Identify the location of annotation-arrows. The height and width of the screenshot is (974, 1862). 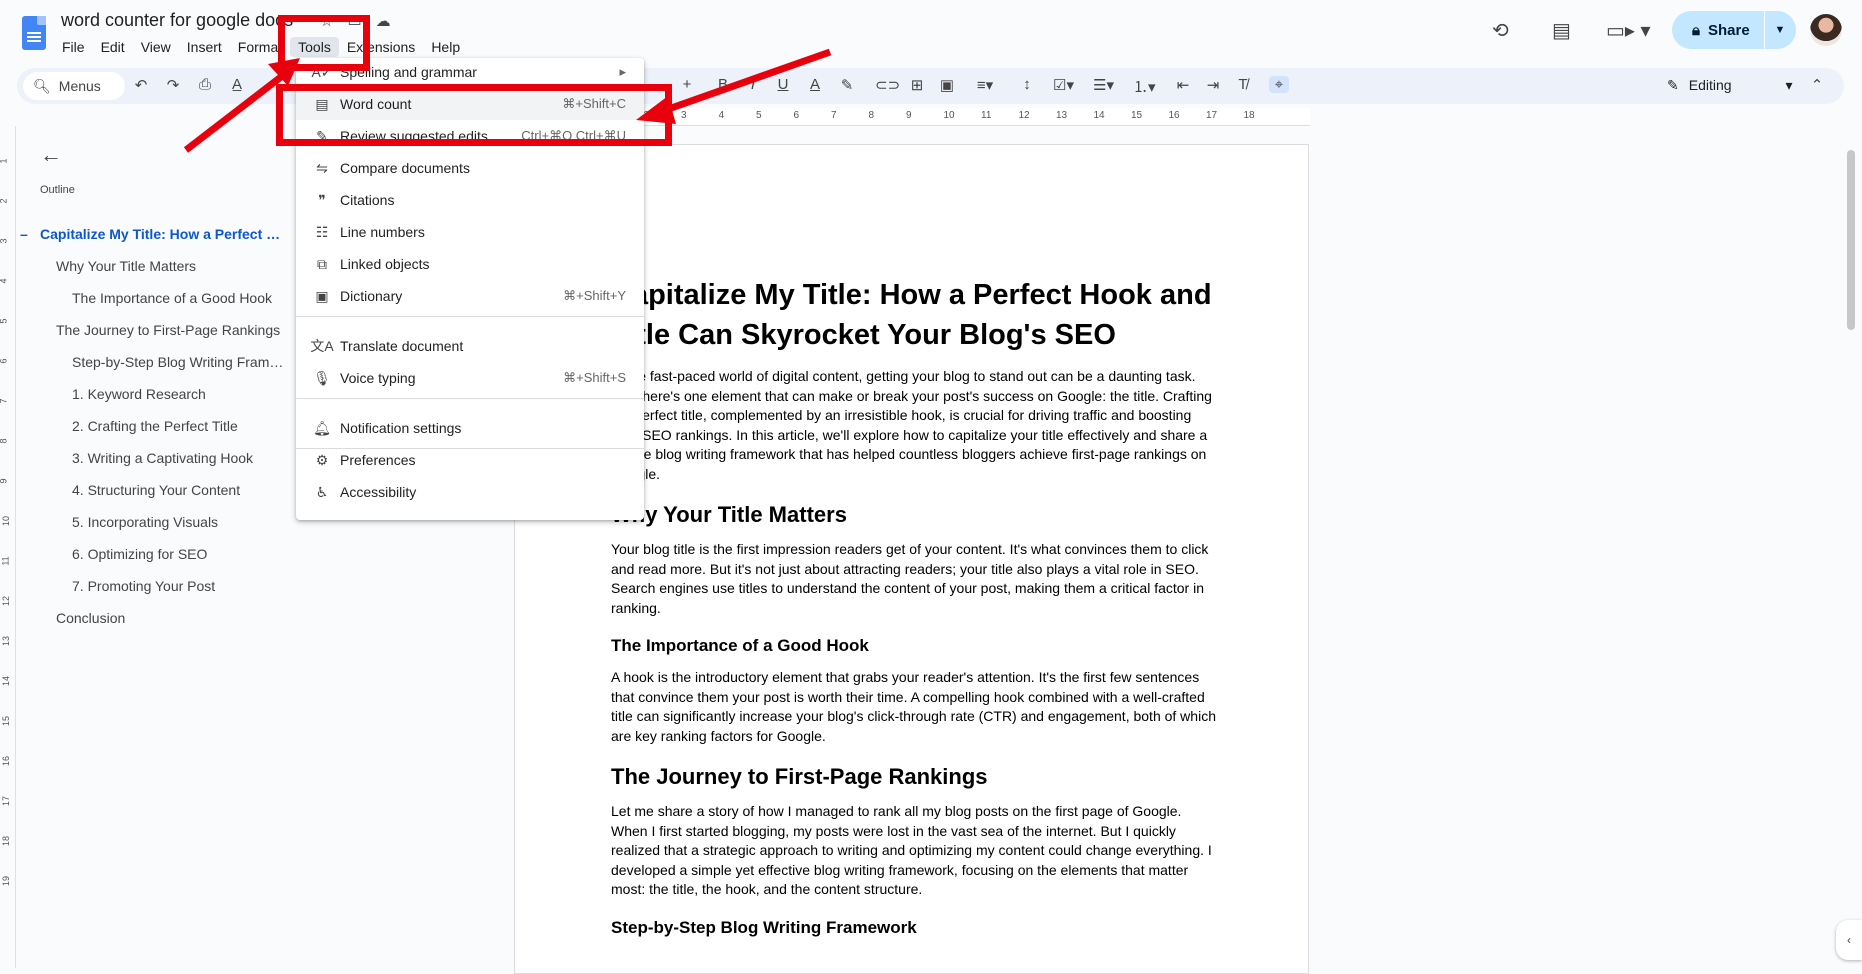
(507, 100).